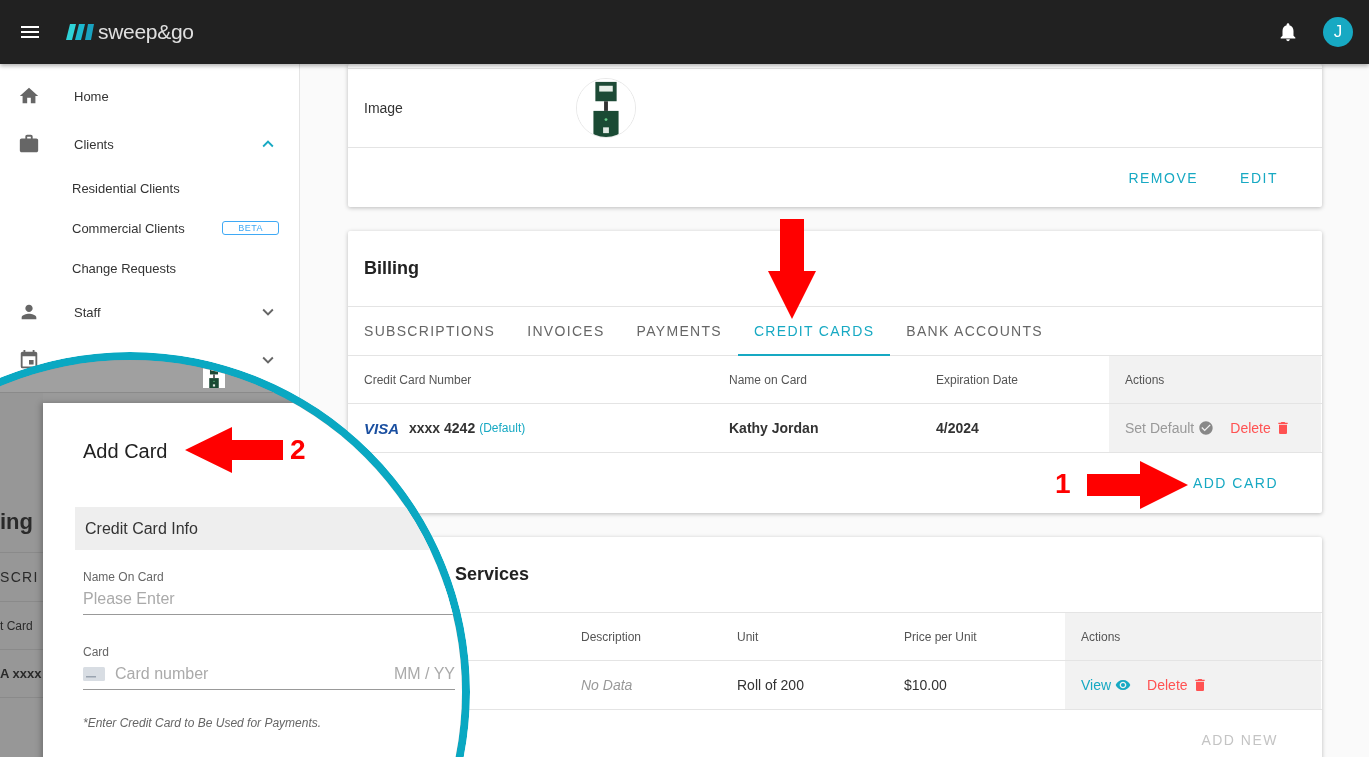  Describe the element at coordinates (418, 380) in the screenshot. I see `column-header: Credit Card Number` at that location.